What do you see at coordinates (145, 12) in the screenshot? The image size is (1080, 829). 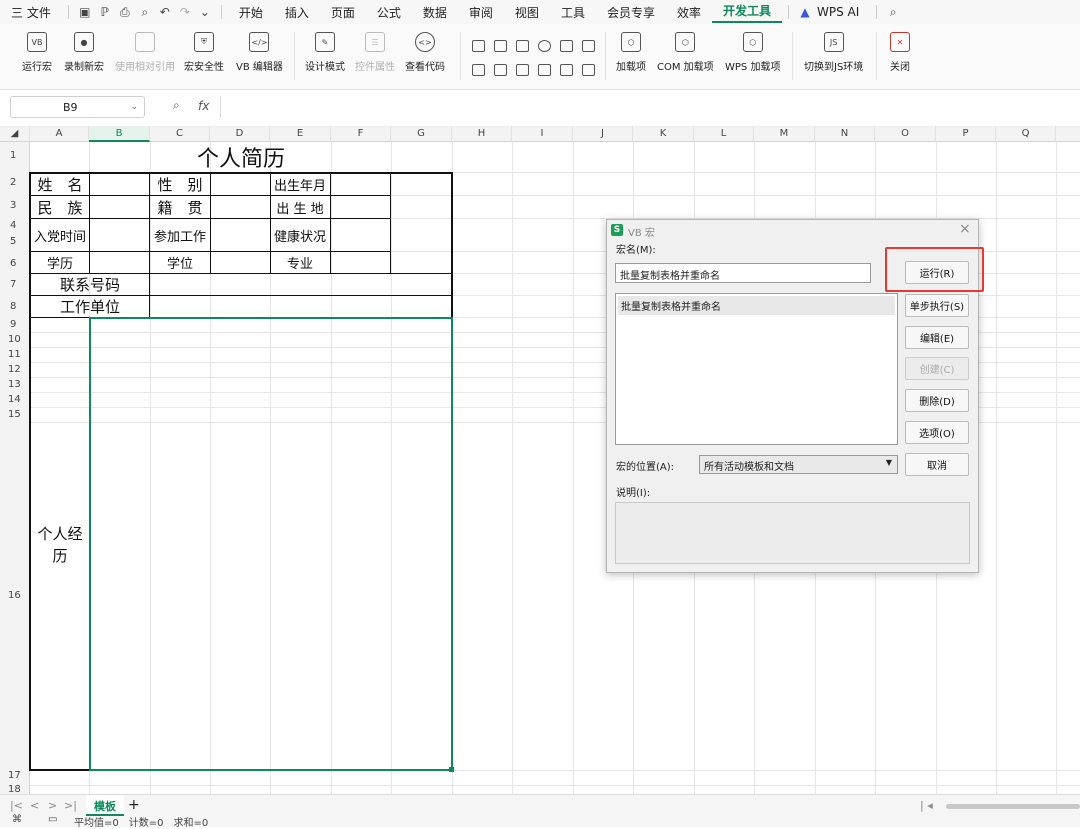 I see `print-preview-icon: ⌕` at bounding box center [145, 12].